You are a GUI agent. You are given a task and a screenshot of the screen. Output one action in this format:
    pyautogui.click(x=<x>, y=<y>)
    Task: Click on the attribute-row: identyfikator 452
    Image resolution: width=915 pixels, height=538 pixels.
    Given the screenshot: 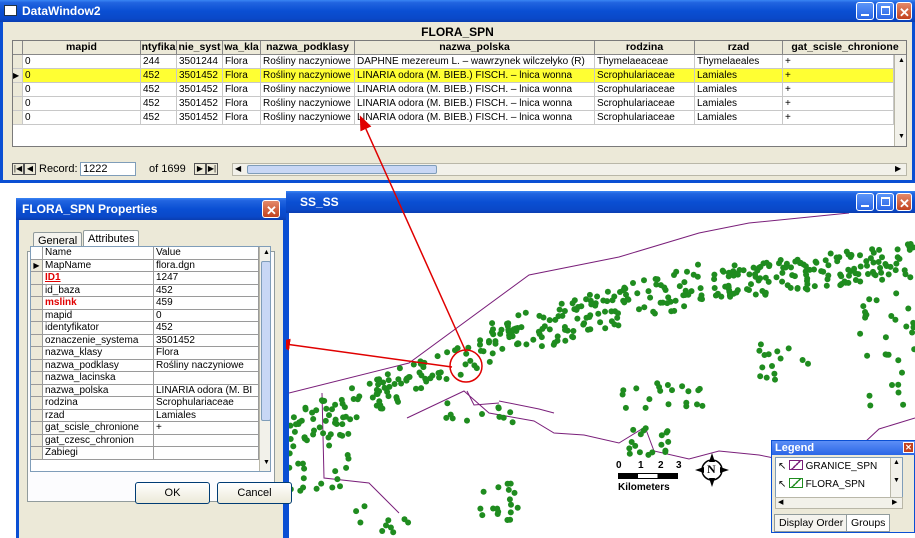 What is the action you would take?
    pyautogui.click(x=145, y=328)
    